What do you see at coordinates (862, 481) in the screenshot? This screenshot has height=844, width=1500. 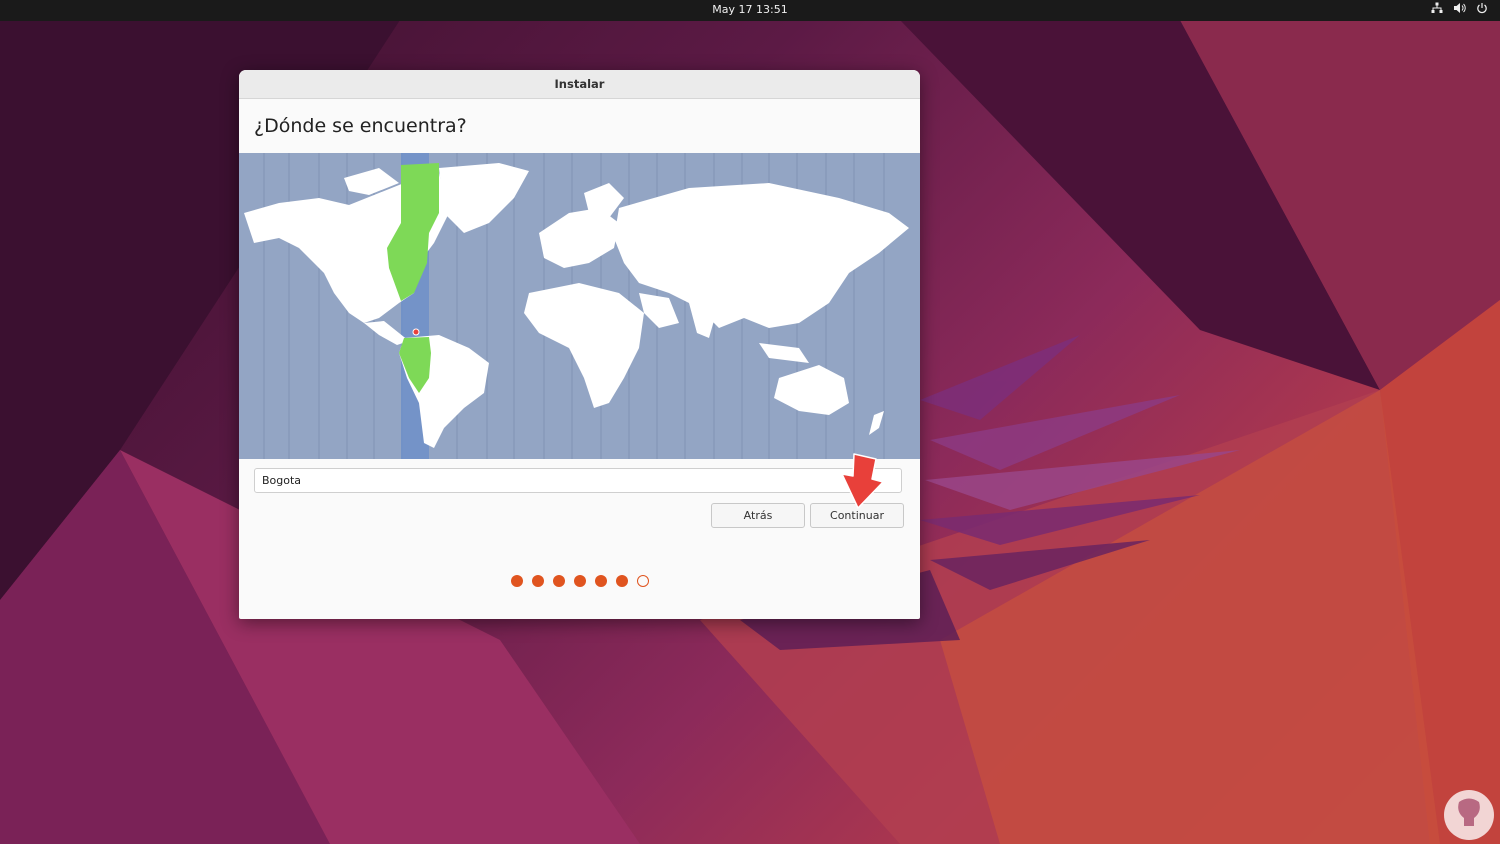 I see `annotation-arrow-icon` at bounding box center [862, 481].